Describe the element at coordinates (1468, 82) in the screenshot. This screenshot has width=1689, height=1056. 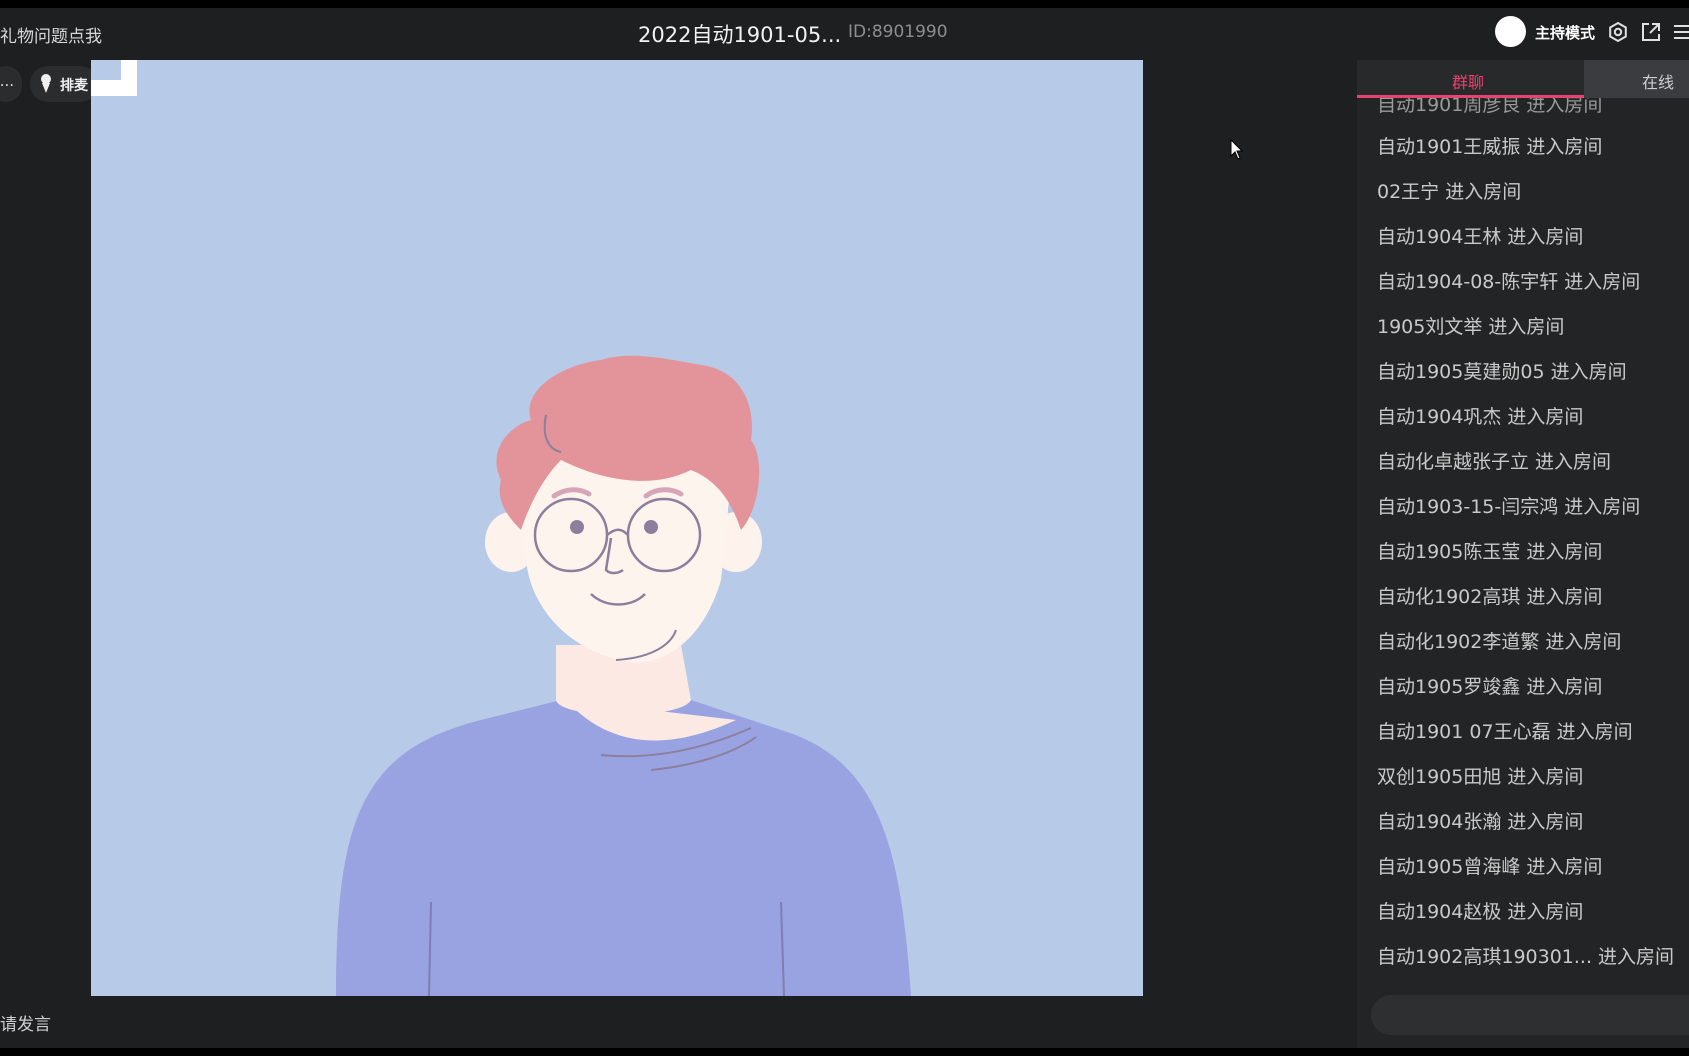
I see `tab-group-chat-label: 群聊` at that location.